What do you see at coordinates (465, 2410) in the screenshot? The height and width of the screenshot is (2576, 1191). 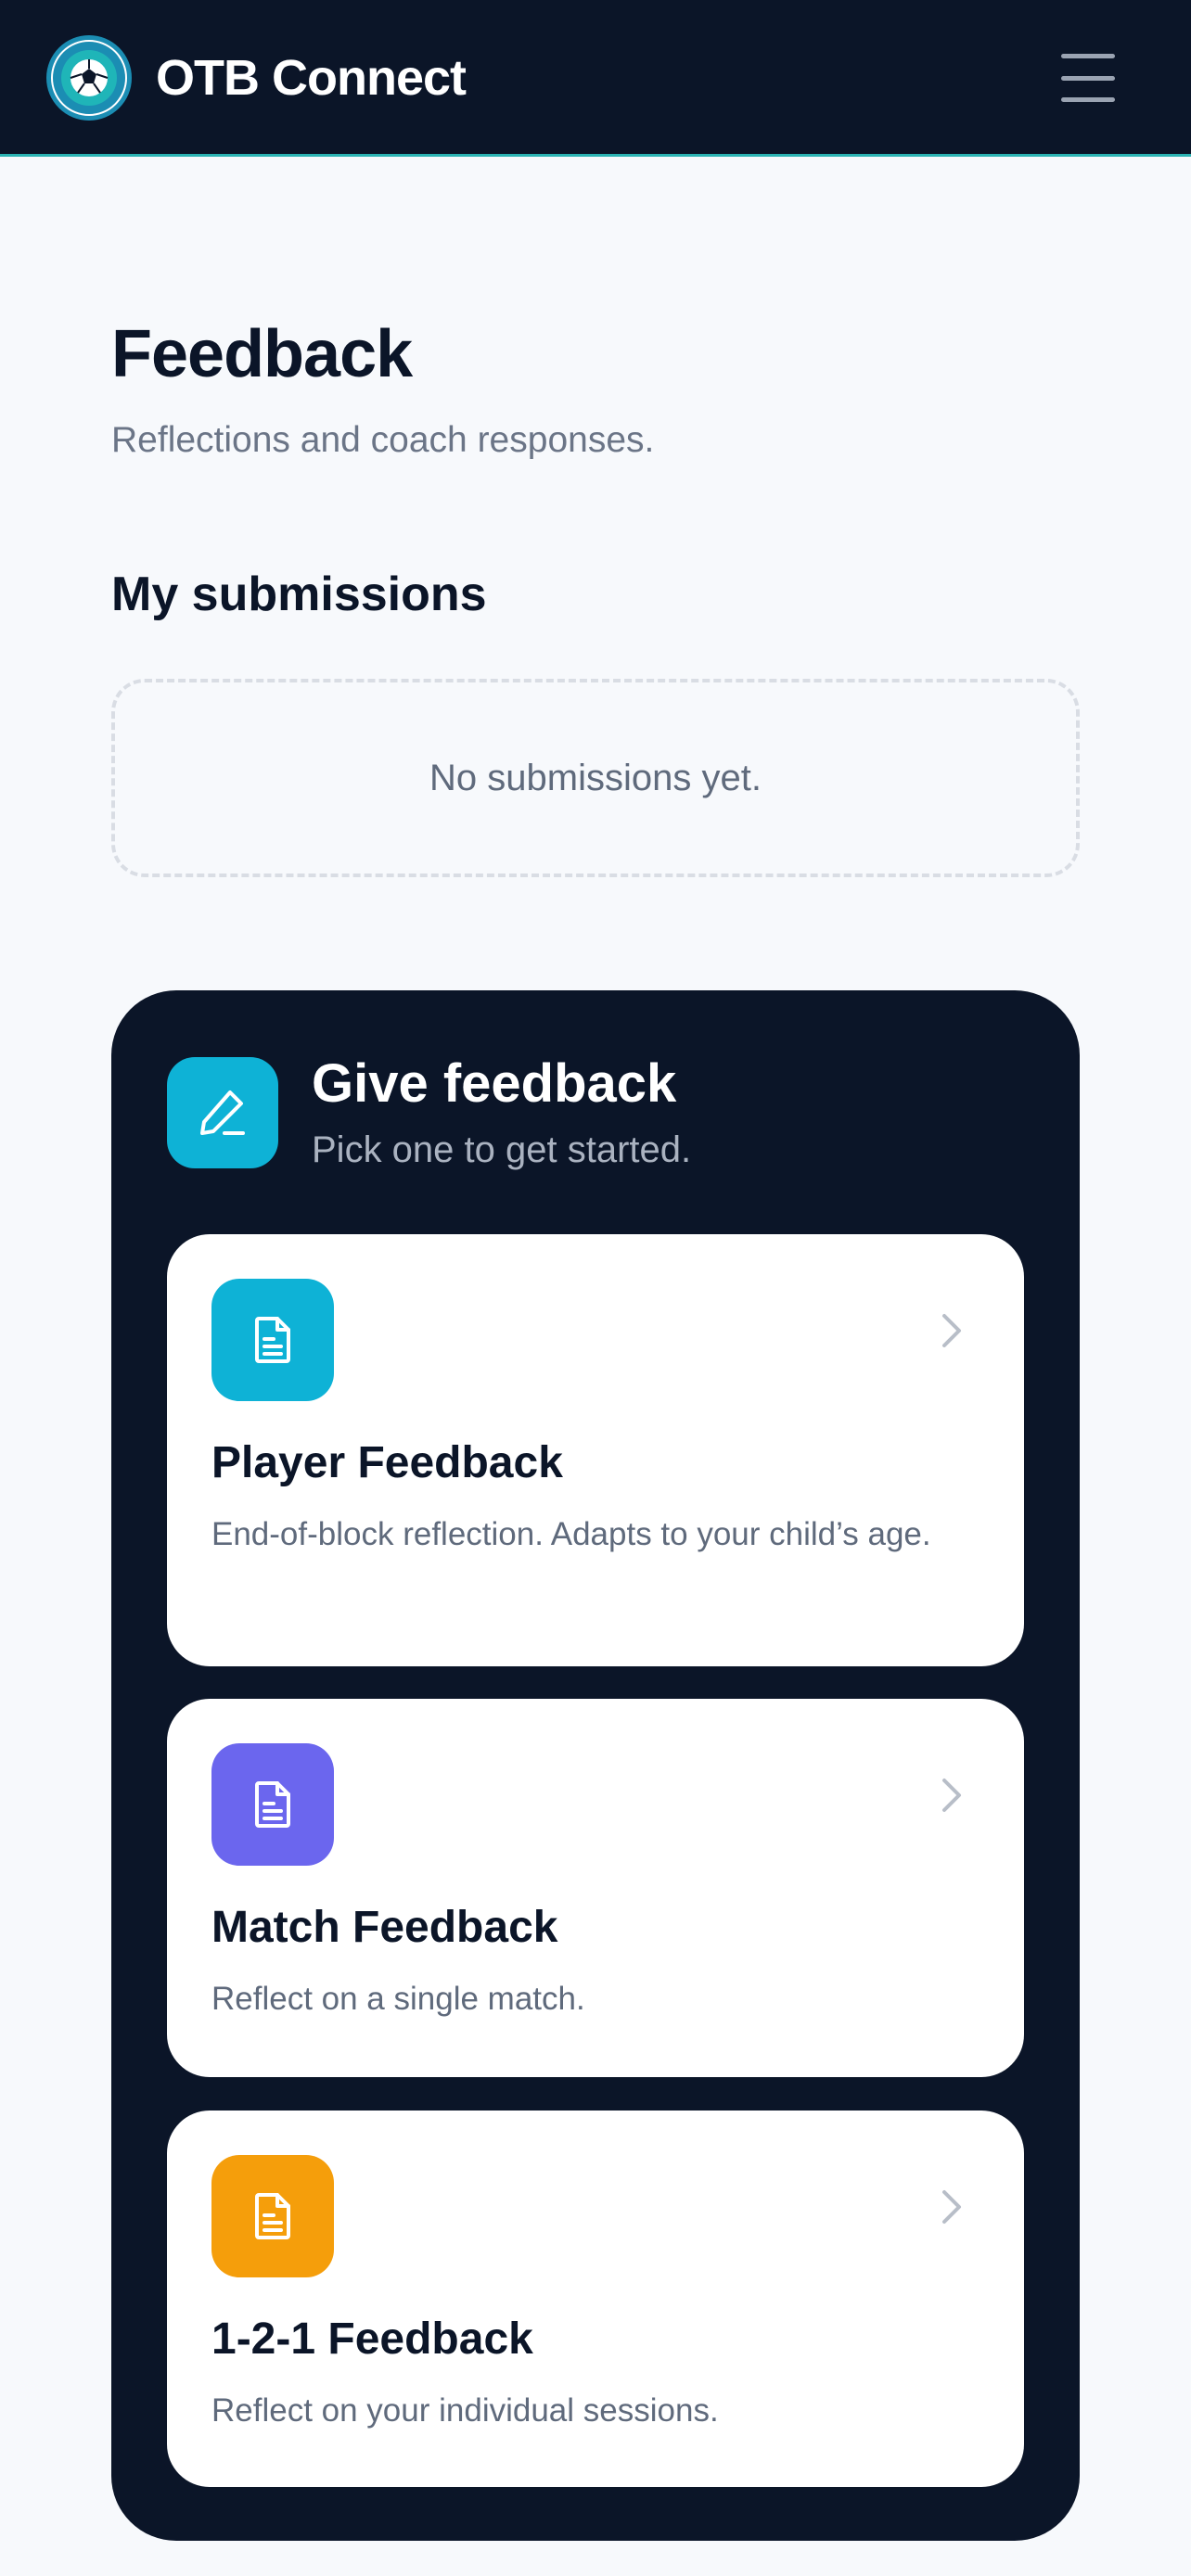 I see `card-description: Reflect on your individual sessions.` at bounding box center [465, 2410].